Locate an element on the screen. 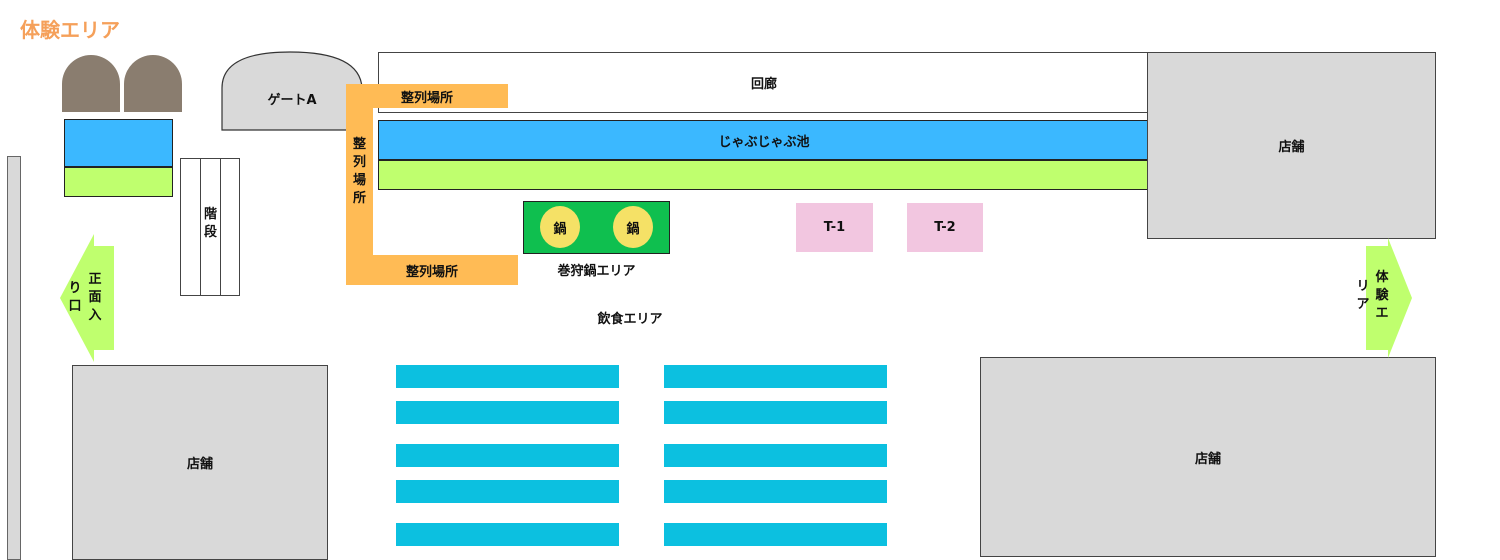 The image size is (1500, 560). pot-left: 鍋 is located at coordinates (560, 227).